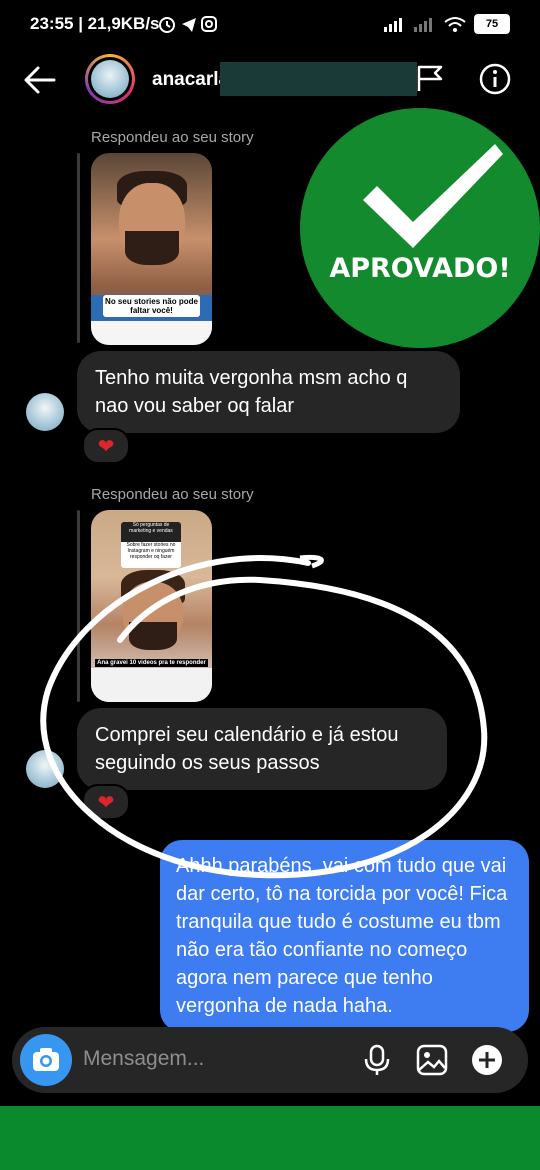 This screenshot has width=540, height=1170. Describe the element at coordinates (393, 25) in the screenshot. I see `signal-icon` at that location.